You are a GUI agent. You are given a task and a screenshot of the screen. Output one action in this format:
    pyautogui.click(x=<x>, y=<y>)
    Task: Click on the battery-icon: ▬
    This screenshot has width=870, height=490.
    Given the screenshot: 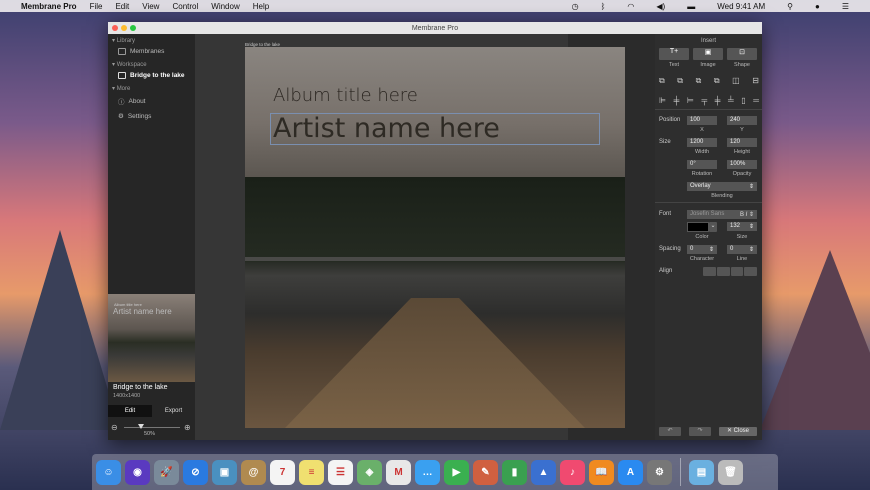 What is the action you would take?
    pyautogui.click(x=691, y=6)
    